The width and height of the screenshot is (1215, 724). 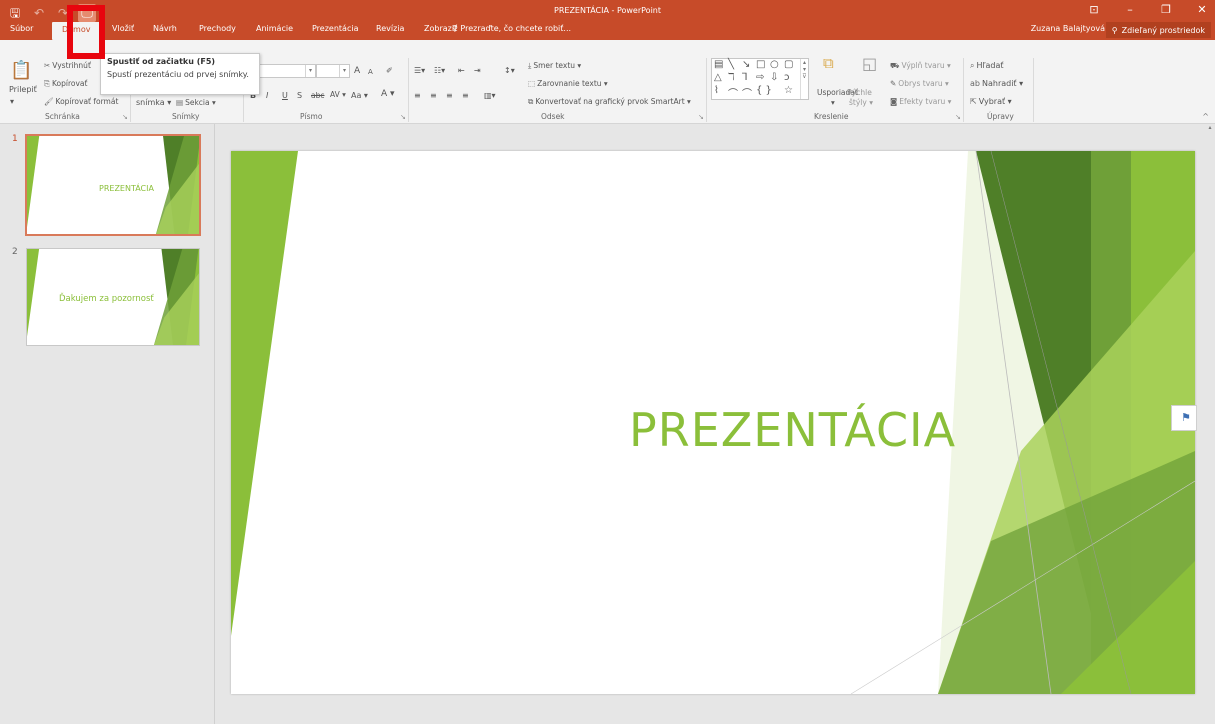 What do you see at coordinates (1210, 424) in the screenshot?
I see `vertical-scrollbar: ▴` at bounding box center [1210, 424].